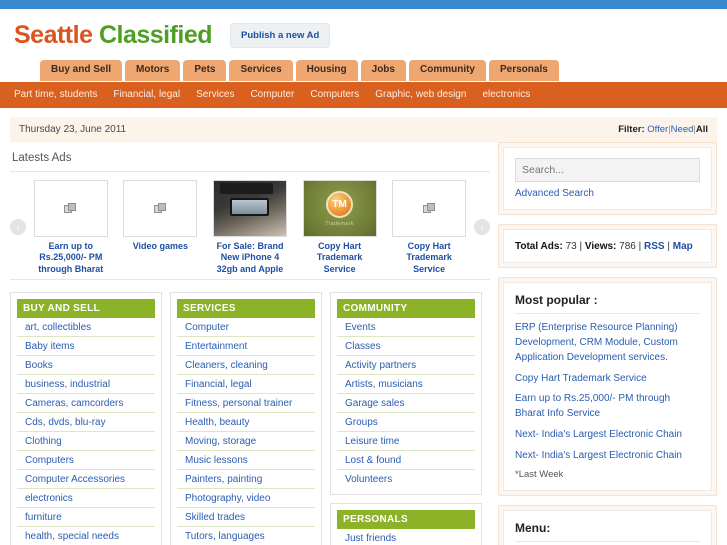 The width and height of the screenshot is (727, 545). What do you see at coordinates (406, 537) in the screenshot?
I see `list-item: Just friends` at bounding box center [406, 537].